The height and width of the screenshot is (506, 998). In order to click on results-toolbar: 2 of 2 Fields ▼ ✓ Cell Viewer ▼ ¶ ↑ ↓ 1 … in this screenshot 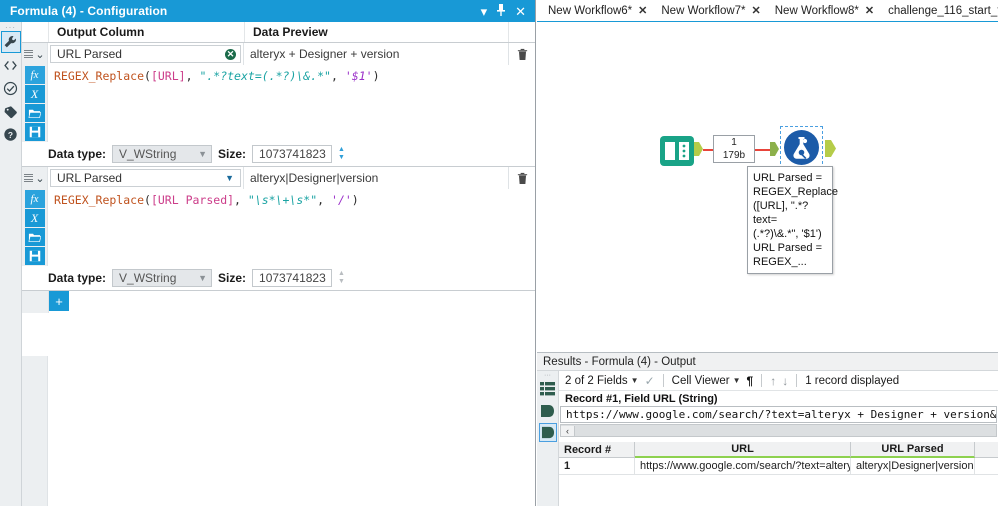, I will do `click(778, 381)`.